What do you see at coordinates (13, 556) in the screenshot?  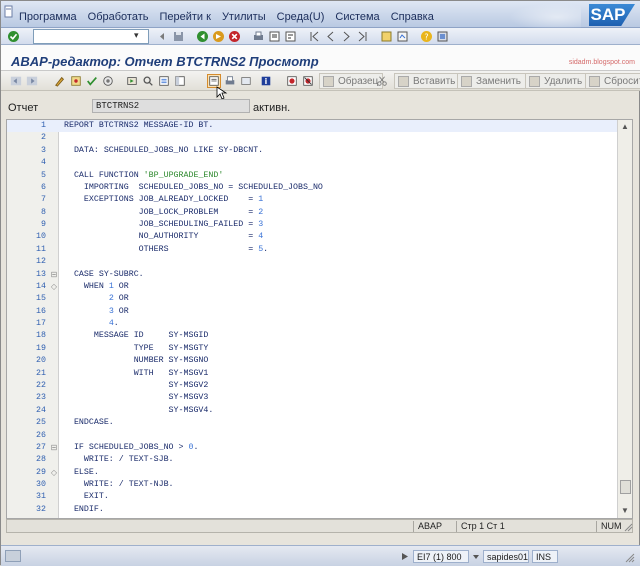 I see `status-message-icon` at bounding box center [13, 556].